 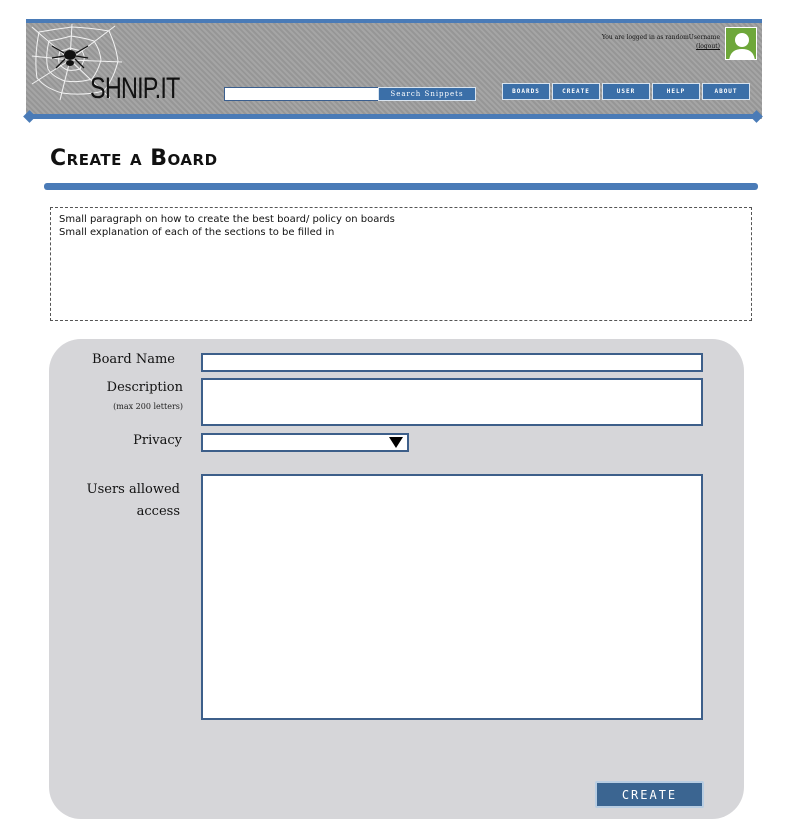 What do you see at coordinates (157, 440) in the screenshot?
I see `privacy-label: Privacy` at bounding box center [157, 440].